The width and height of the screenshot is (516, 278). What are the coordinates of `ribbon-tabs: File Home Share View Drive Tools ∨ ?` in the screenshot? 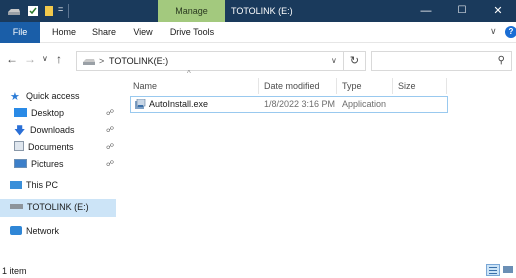 It's located at (258, 32).